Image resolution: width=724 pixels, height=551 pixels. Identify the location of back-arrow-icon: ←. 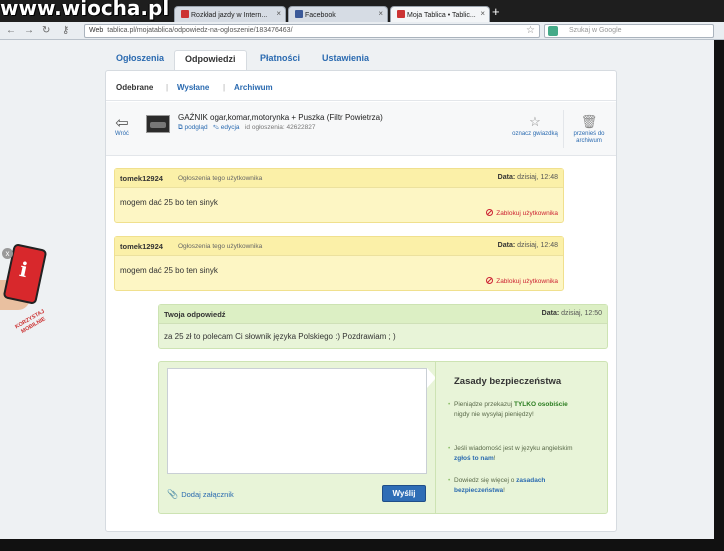
(11, 30).